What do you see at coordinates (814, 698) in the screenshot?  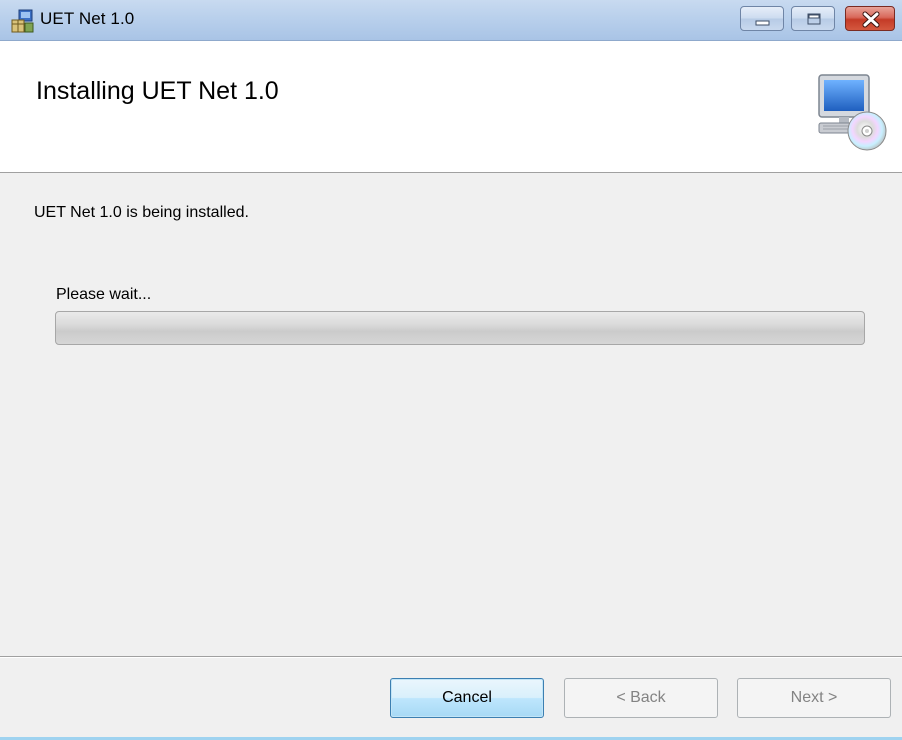 I see `next-button: Next >` at bounding box center [814, 698].